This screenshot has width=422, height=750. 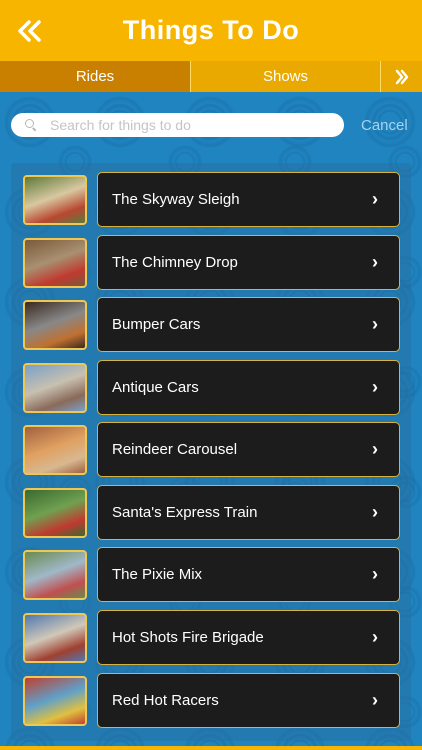 I want to click on tab-bar: Rides Shows, so click(x=211, y=76).